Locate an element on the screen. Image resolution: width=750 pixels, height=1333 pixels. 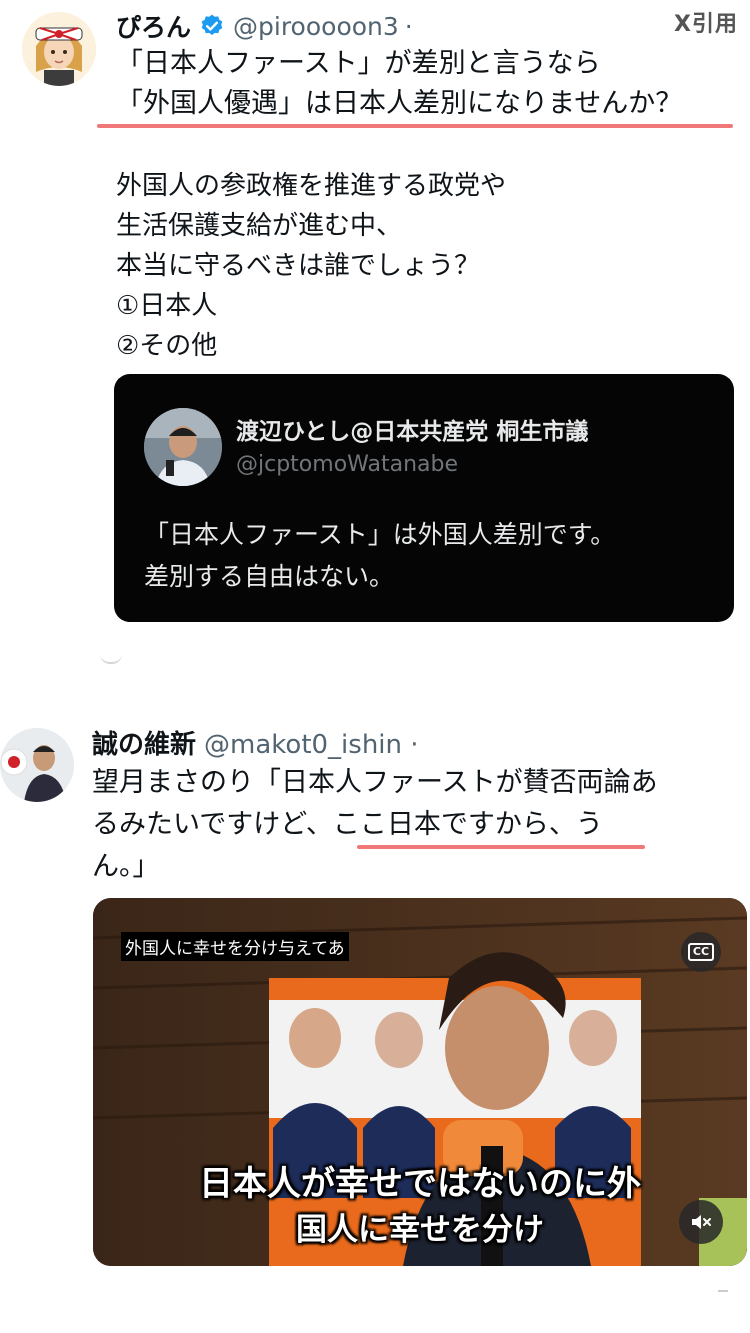
speaker-muted-icon is located at coordinates (701, 1222).